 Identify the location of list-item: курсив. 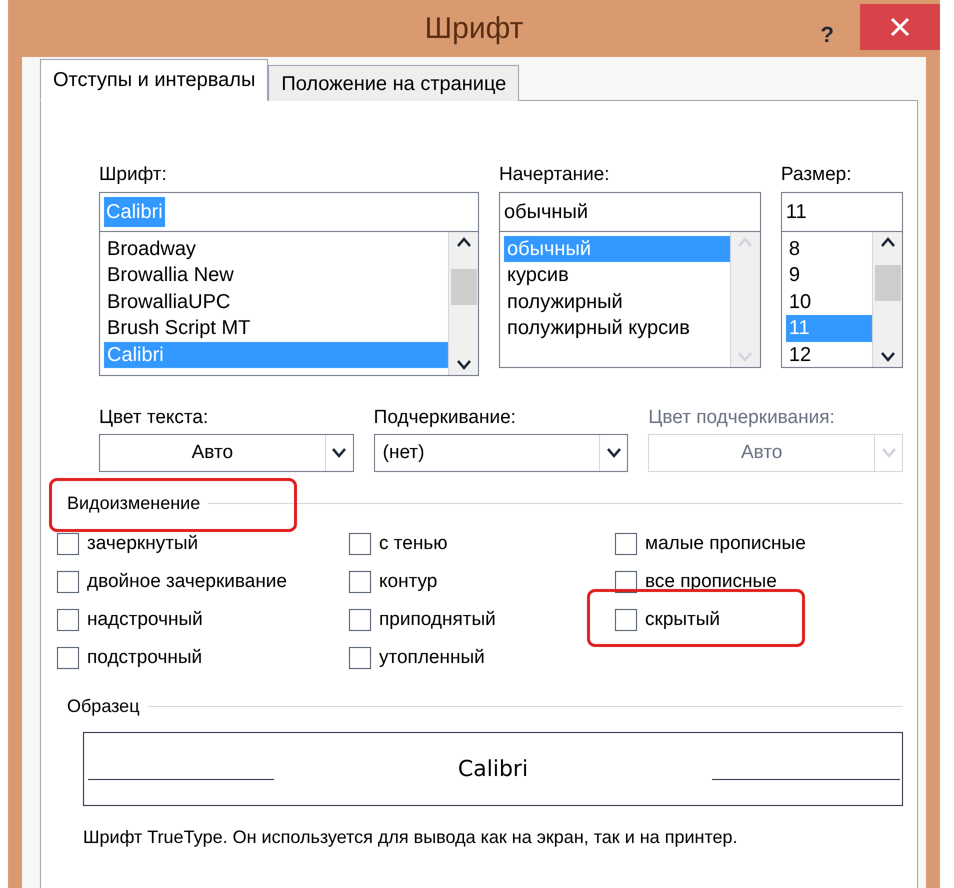
(617, 275).